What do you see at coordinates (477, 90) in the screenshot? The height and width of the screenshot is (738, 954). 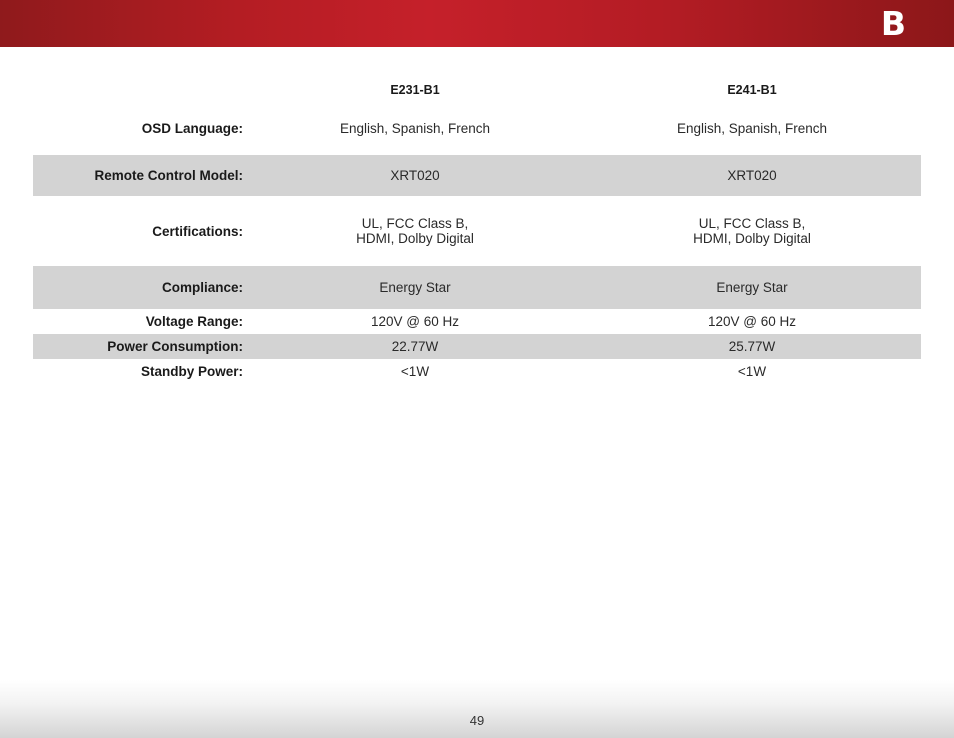 I see `table-header-row: E231-B1 E241-B1` at bounding box center [477, 90].